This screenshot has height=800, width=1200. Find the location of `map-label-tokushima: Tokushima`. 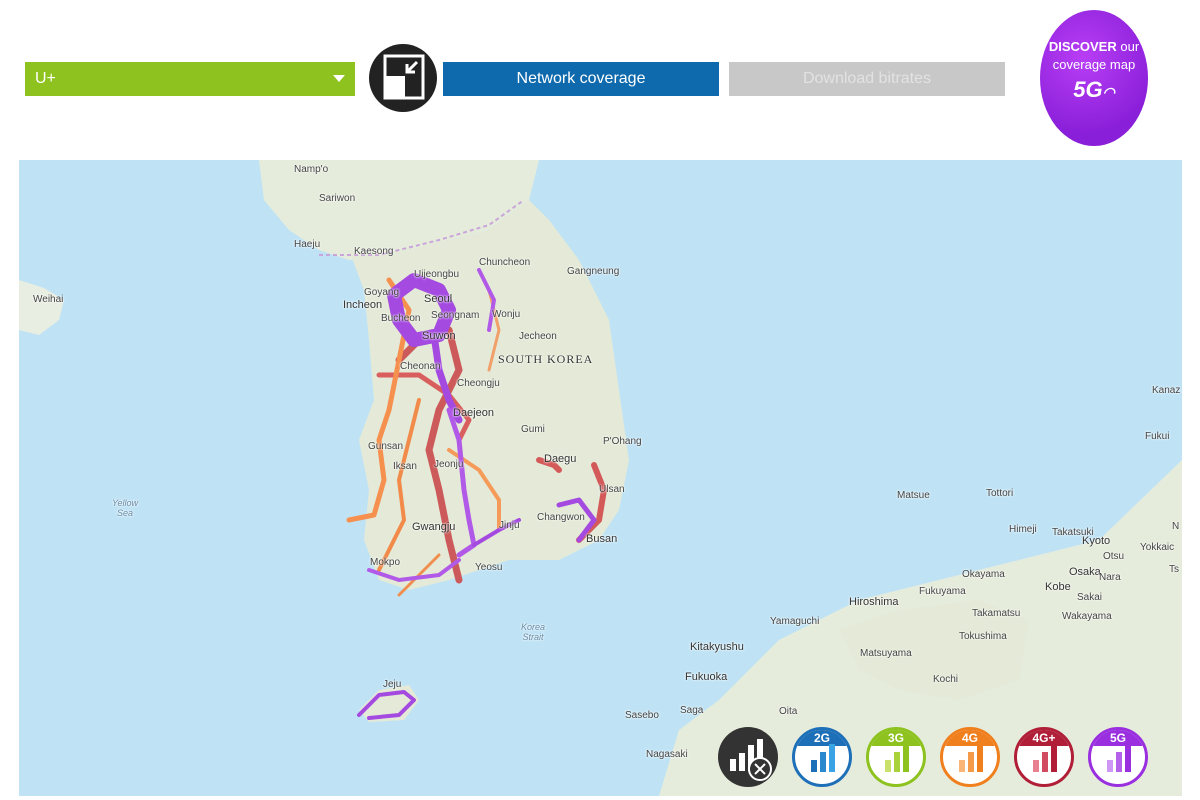

map-label-tokushima: Tokushima is located at coordinates (983, 636).